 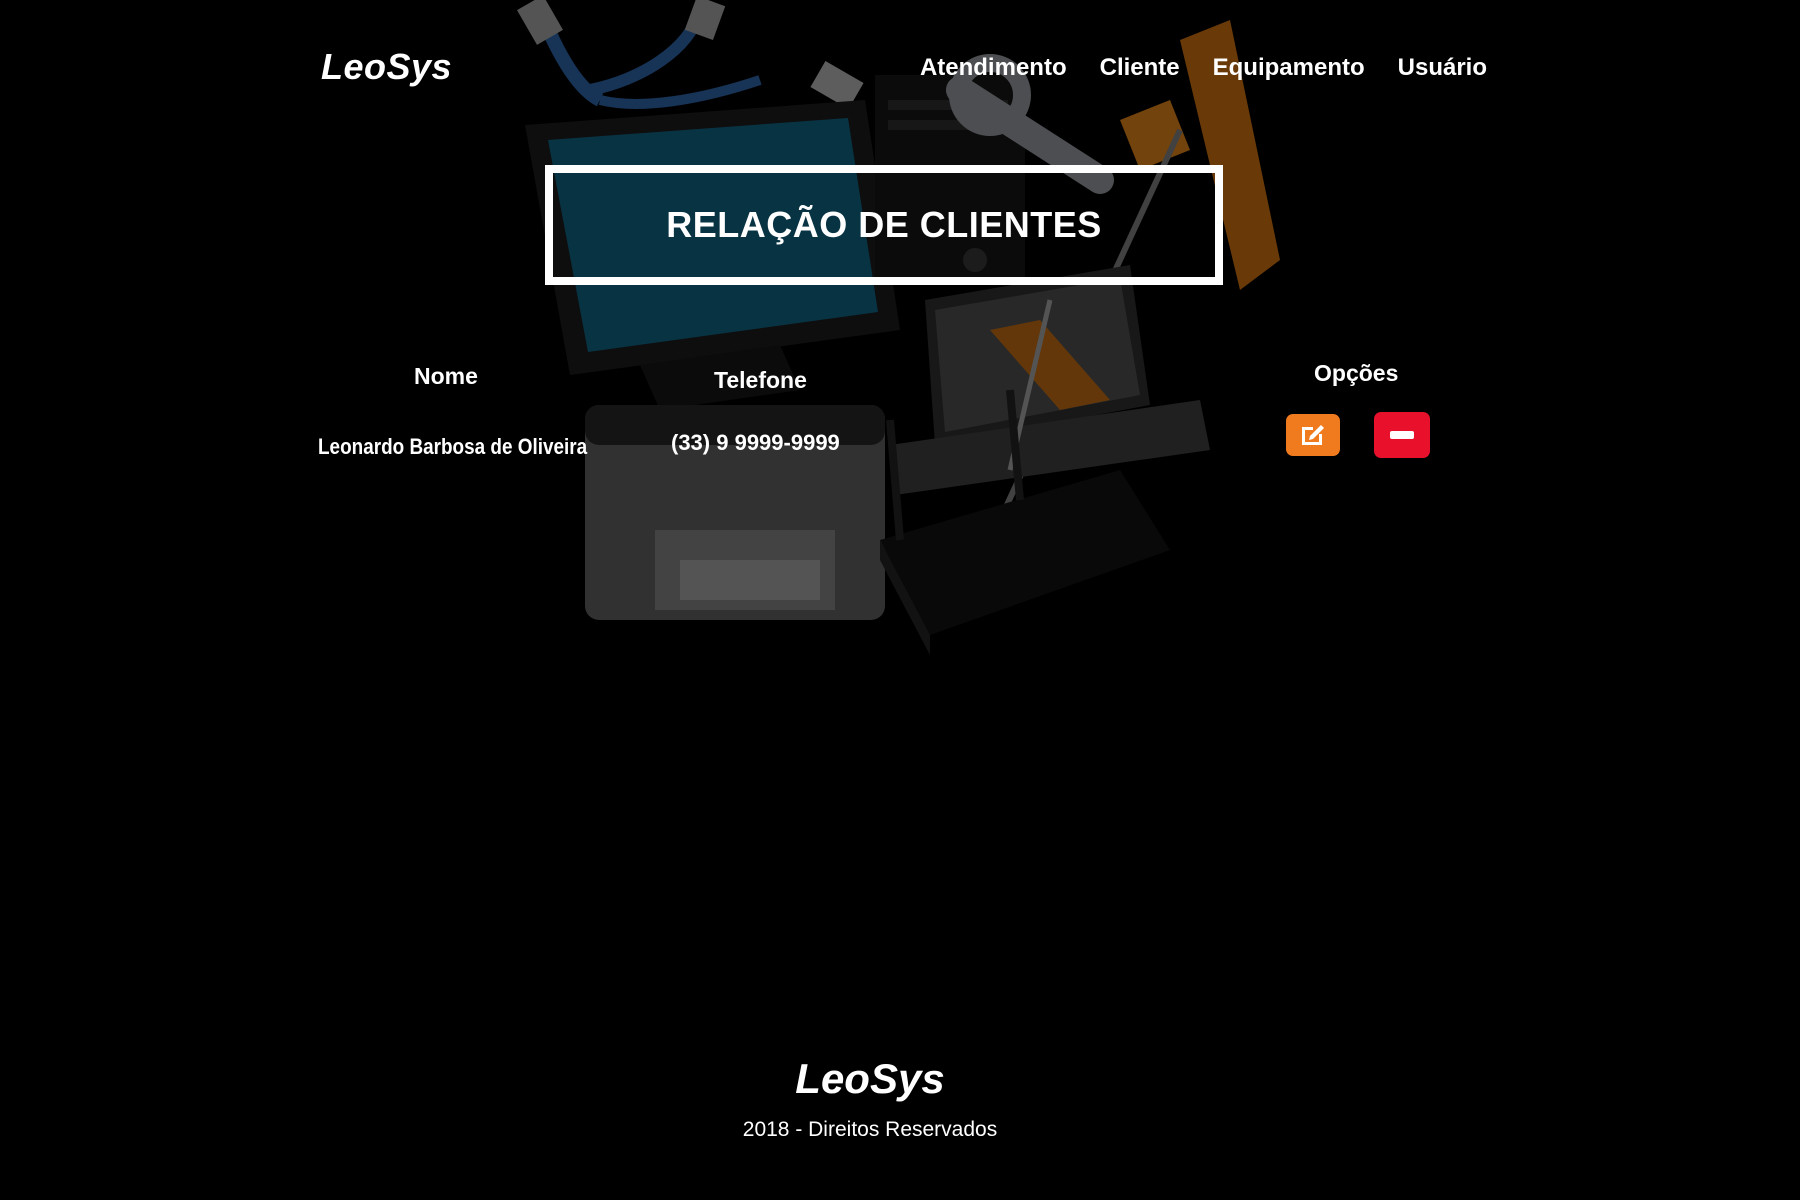 I want to click on nav-item-equipamento: Equipamento, so click(x=1289, y=68).